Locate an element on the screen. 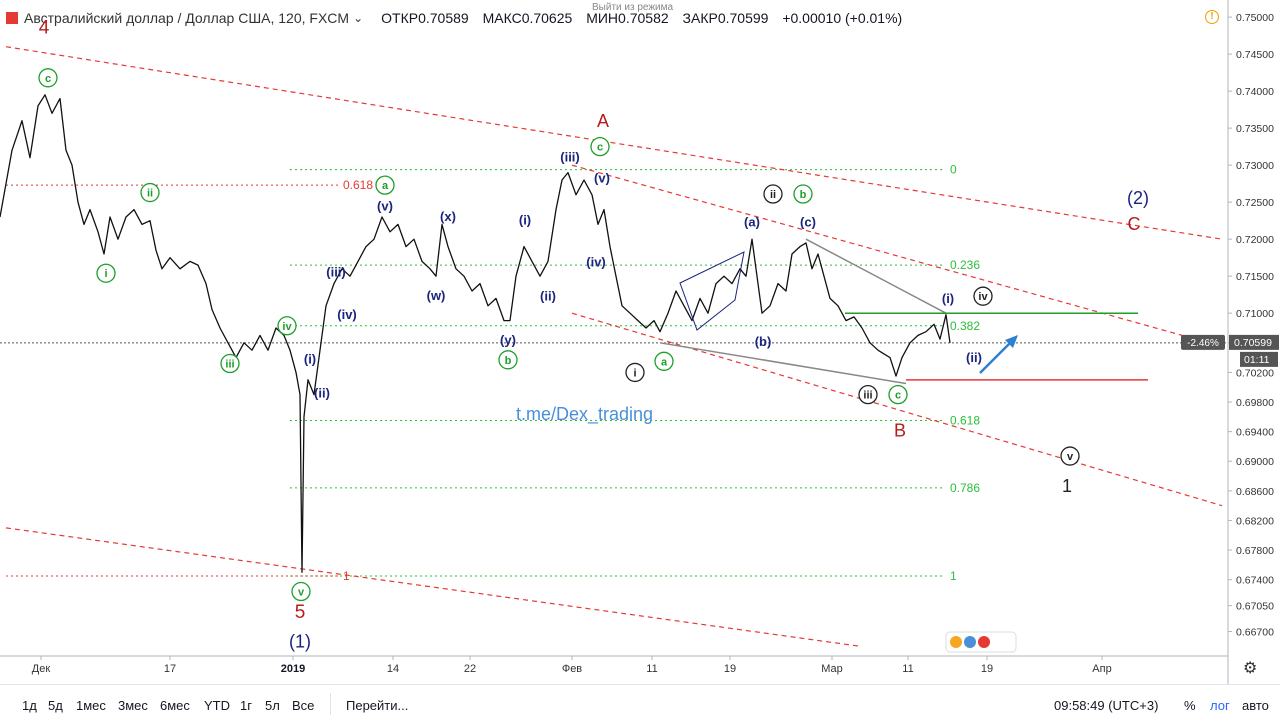  auto-toggle: авто is located at coordinates (1255, 705).